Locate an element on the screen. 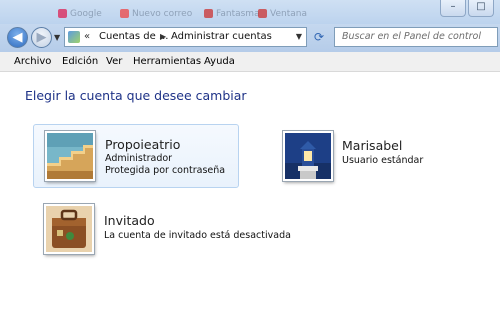 The image size is (500, 310). double-chevron-left-icon: « is located at coordinates (87, 37).